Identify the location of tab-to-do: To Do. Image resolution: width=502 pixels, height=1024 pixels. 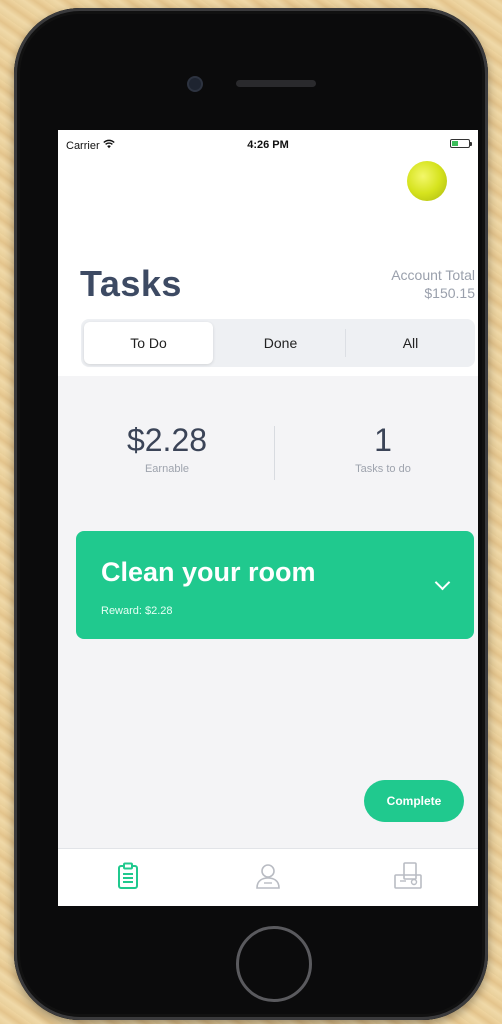
(148, 343).